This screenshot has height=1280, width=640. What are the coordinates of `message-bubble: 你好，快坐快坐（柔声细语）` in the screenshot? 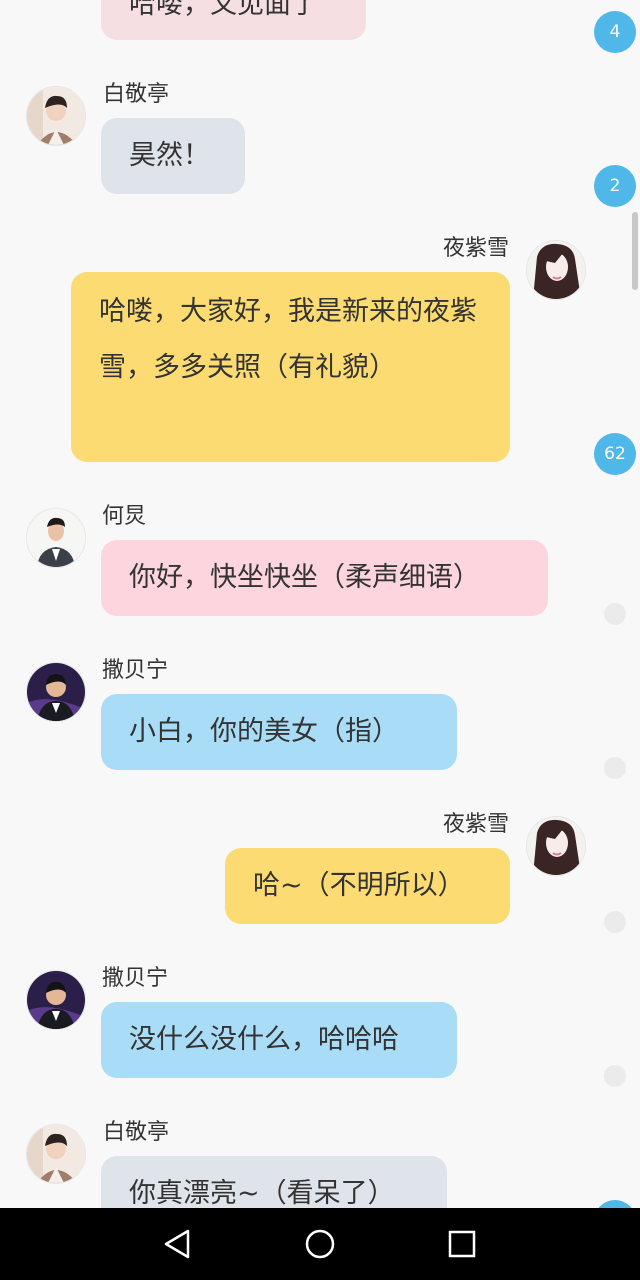 It's located at (324, 578).